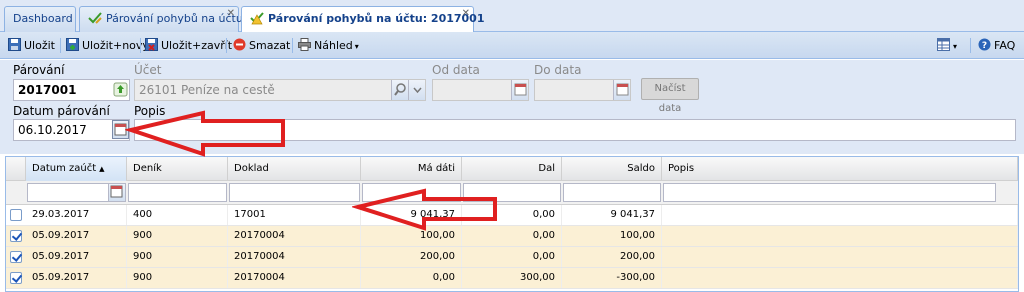 Image resolution: width=1024 pixels, height=292 pixels. Describe the element at coordinates (829, 192) in the screenshot. I see `filter-popis-input` at that location.